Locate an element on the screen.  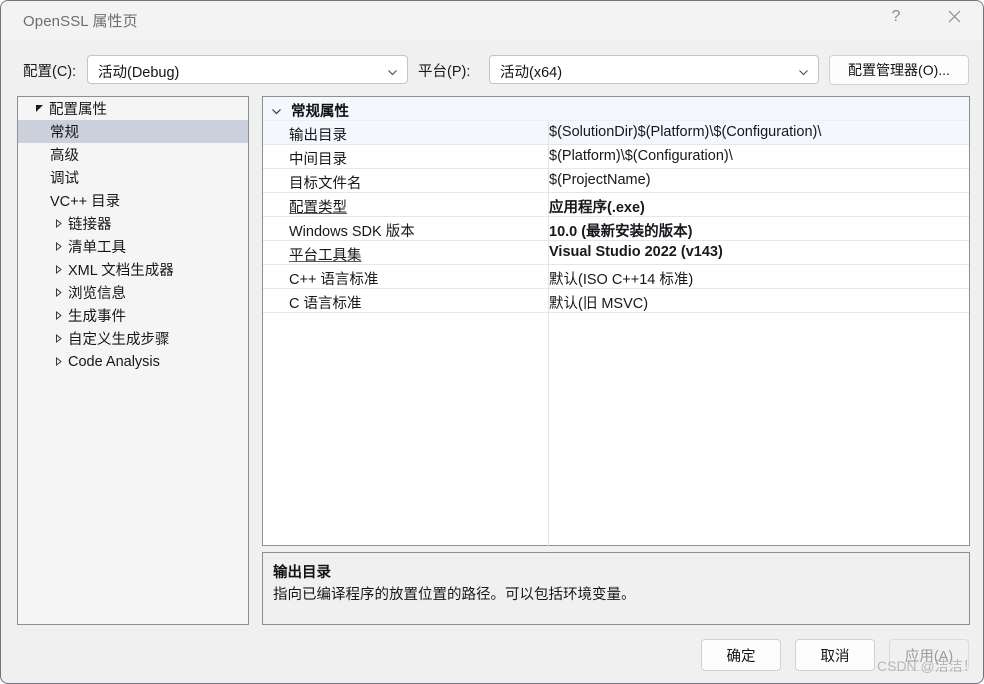
tree-item: 高级 is located at coordinates (133, 154).